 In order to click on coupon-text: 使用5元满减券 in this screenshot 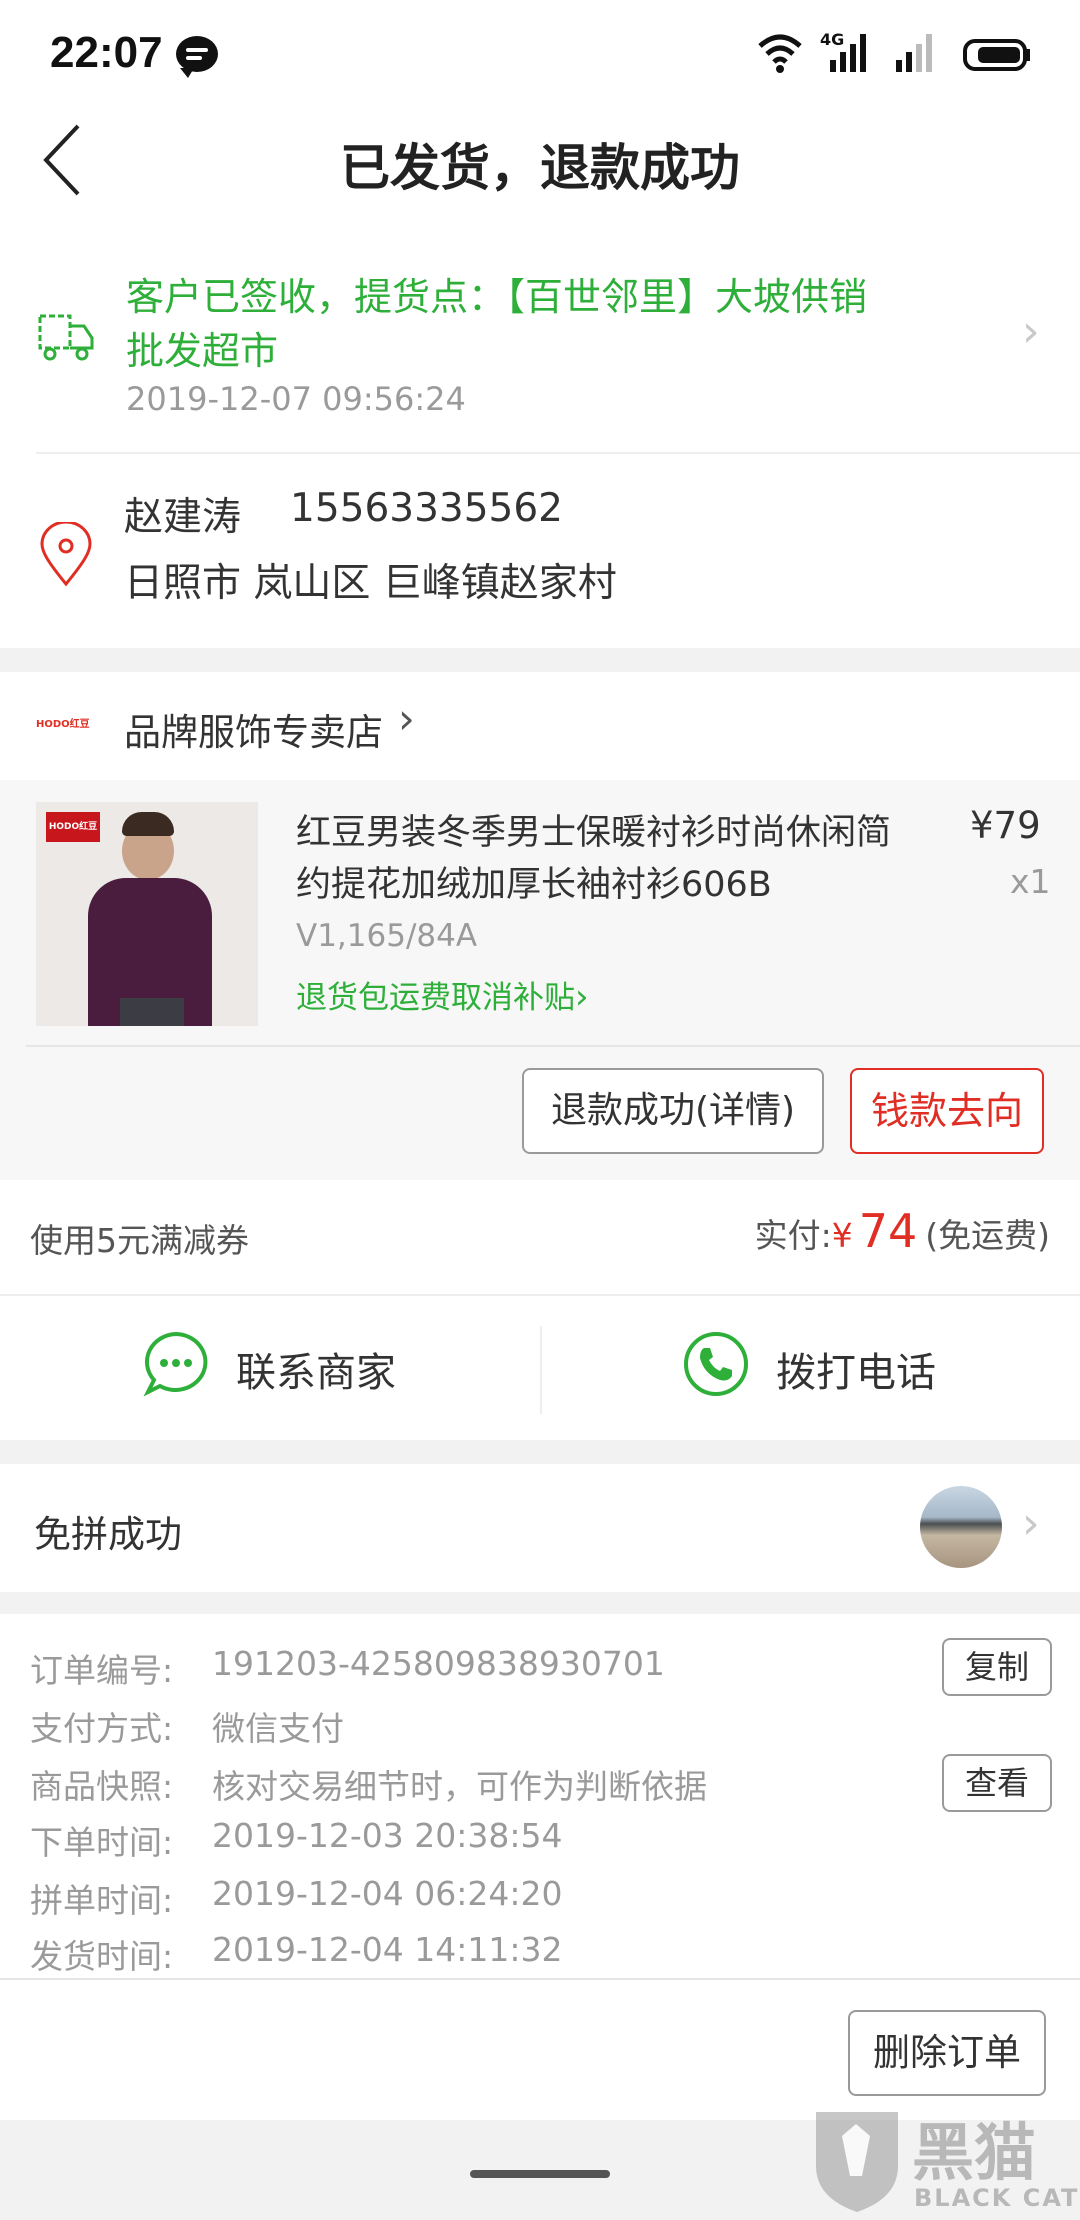, I will do `click(139, 1240)`.